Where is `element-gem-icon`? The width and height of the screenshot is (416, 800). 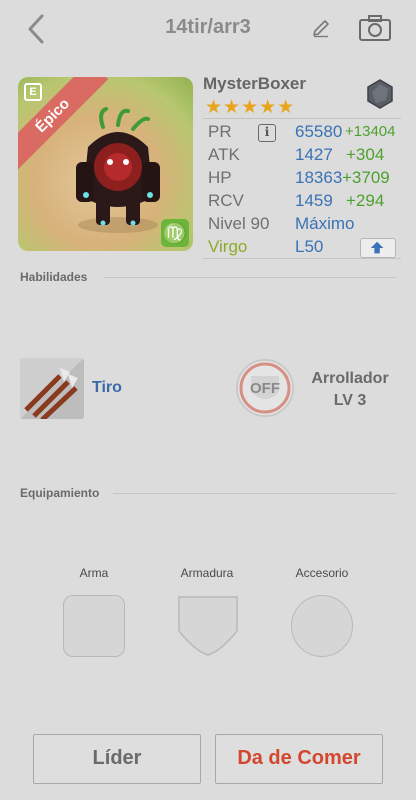
element-gem-icon is located at coordinates (380, 94).